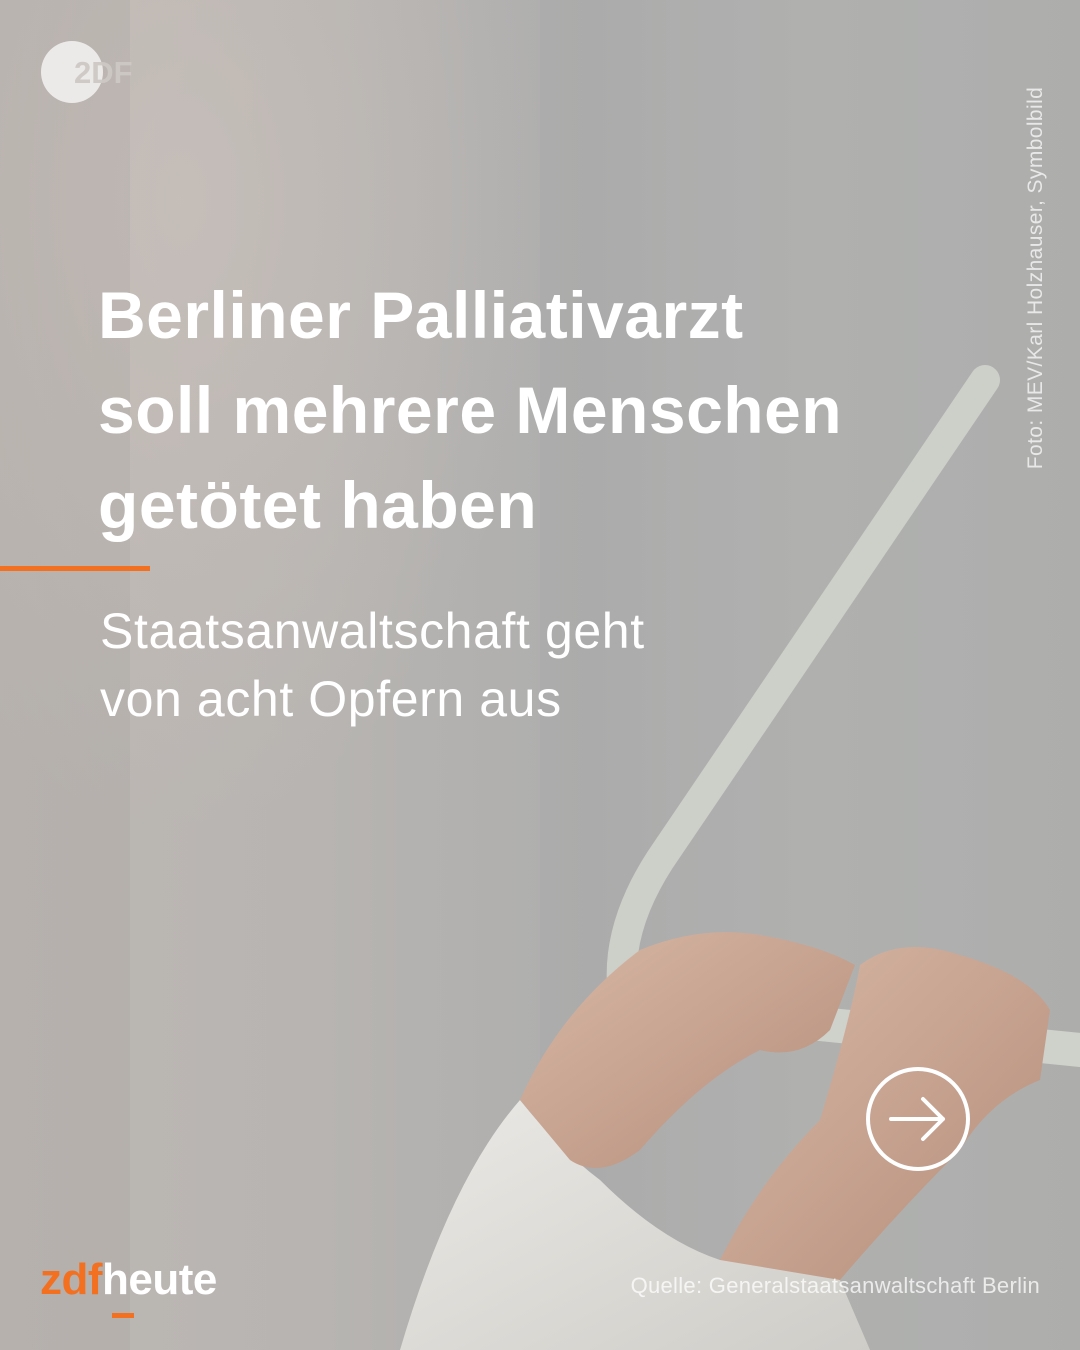 The image size is (1080, 1350). Describe the element at coordinates (835, 1285) in the screenshot. I see `source-note: Quelle: Generalstaatsanwaltschaft Berlin` at that location.